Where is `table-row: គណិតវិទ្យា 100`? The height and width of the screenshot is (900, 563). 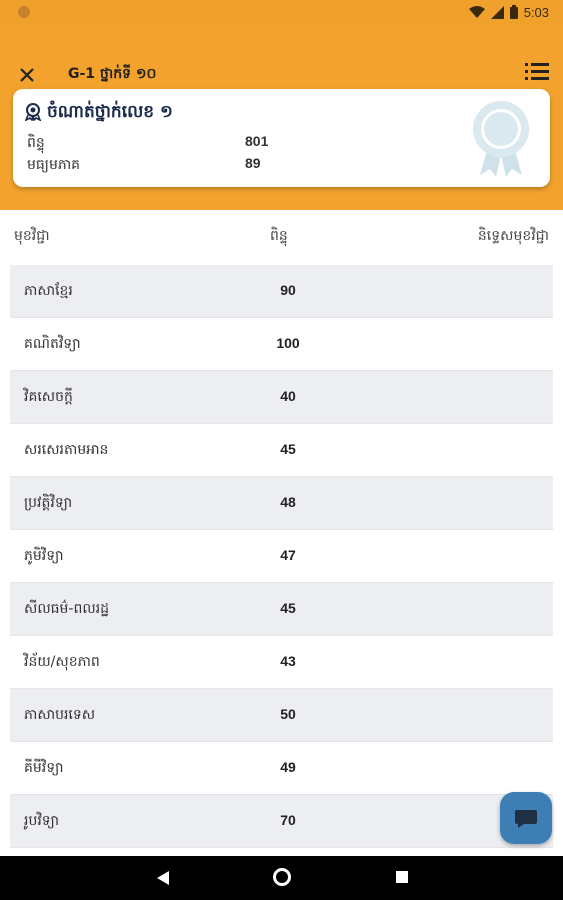 table-row: គណិតវិទ្យា 100 is located at coordinates (281, 344).